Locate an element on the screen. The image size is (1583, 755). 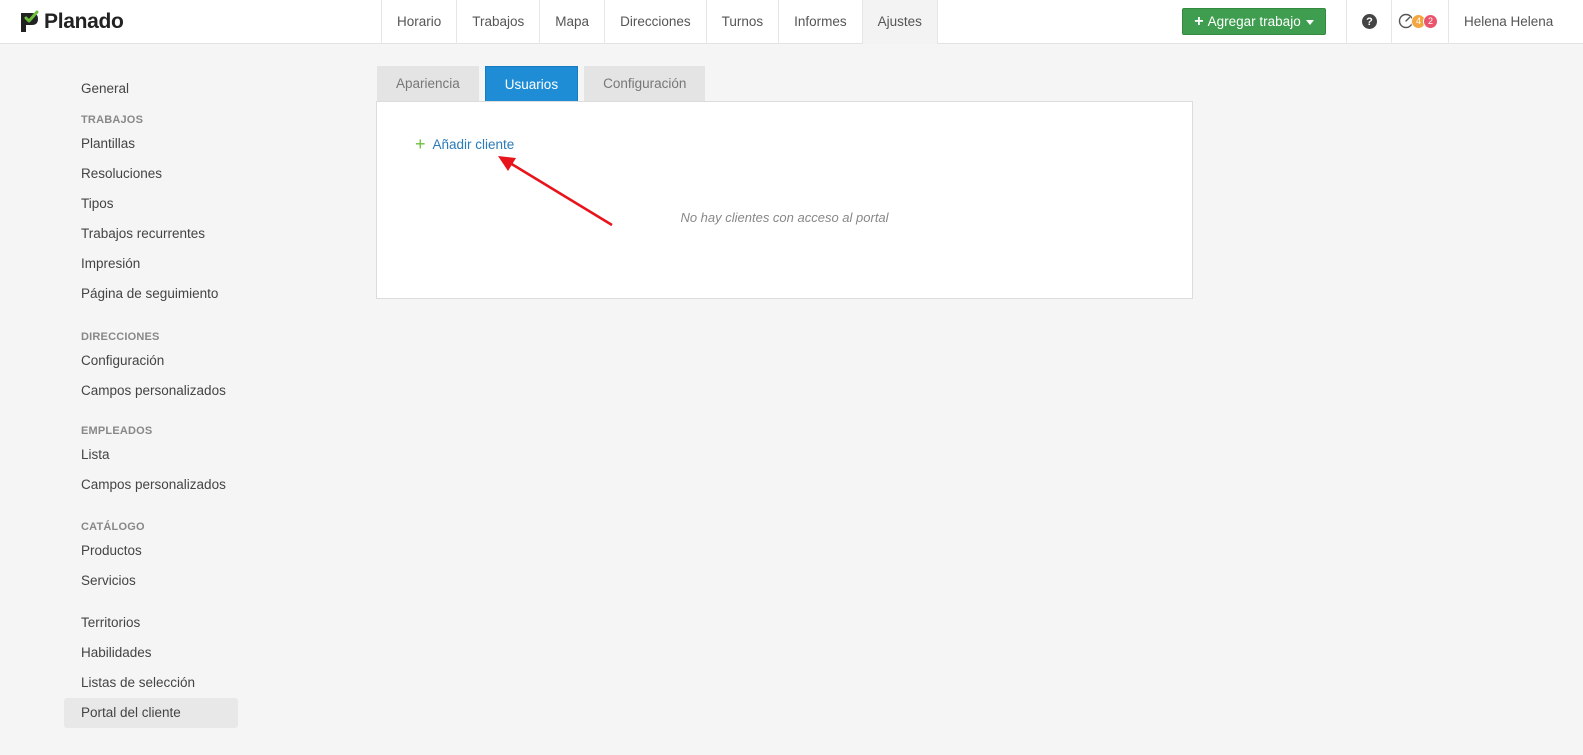
sidebar-heading-direcciones: DIRECCIONES is located at coordinates (120, 337).